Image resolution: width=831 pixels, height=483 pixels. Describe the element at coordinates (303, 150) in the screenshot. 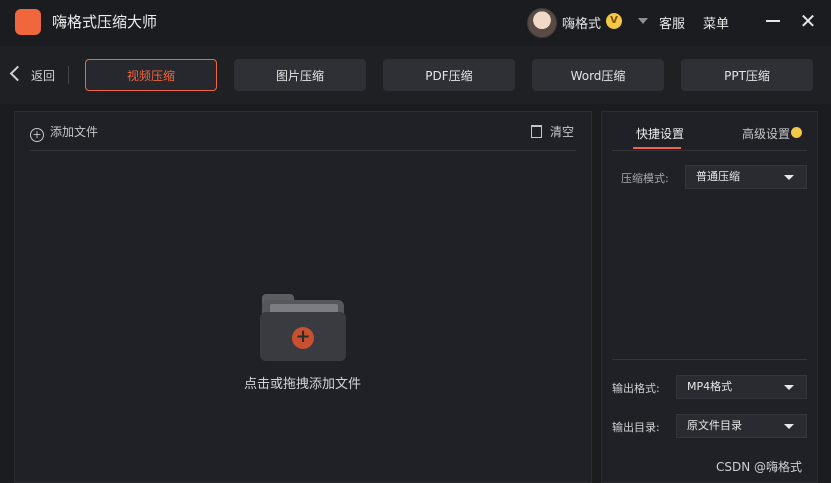

I see `file-panel-divider` at that location.